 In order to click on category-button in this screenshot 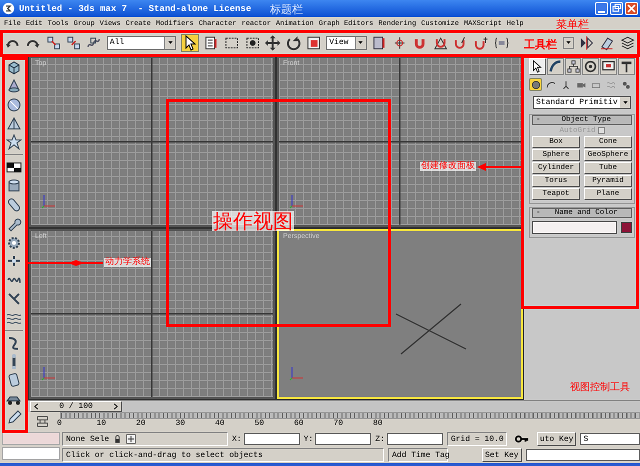, I will do `click(535, 84)`.